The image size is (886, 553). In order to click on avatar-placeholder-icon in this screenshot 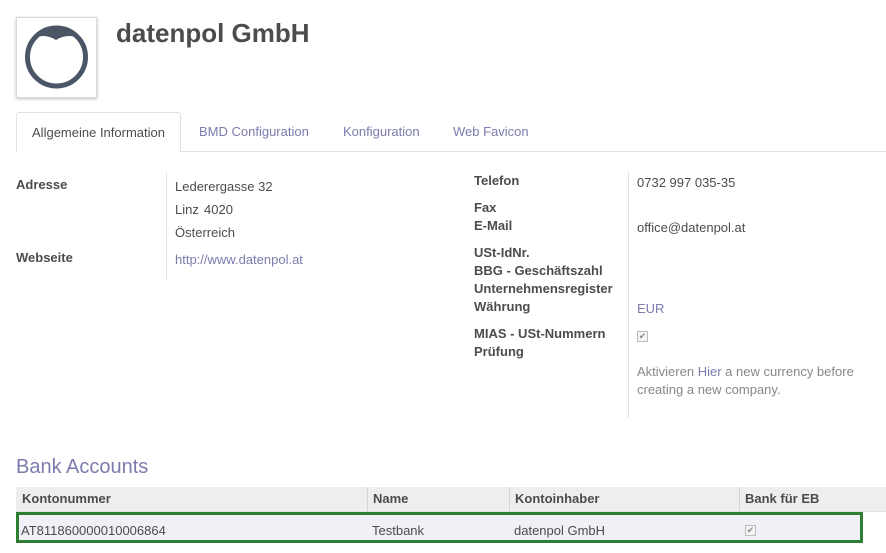, I will do `click(56, 57)`.